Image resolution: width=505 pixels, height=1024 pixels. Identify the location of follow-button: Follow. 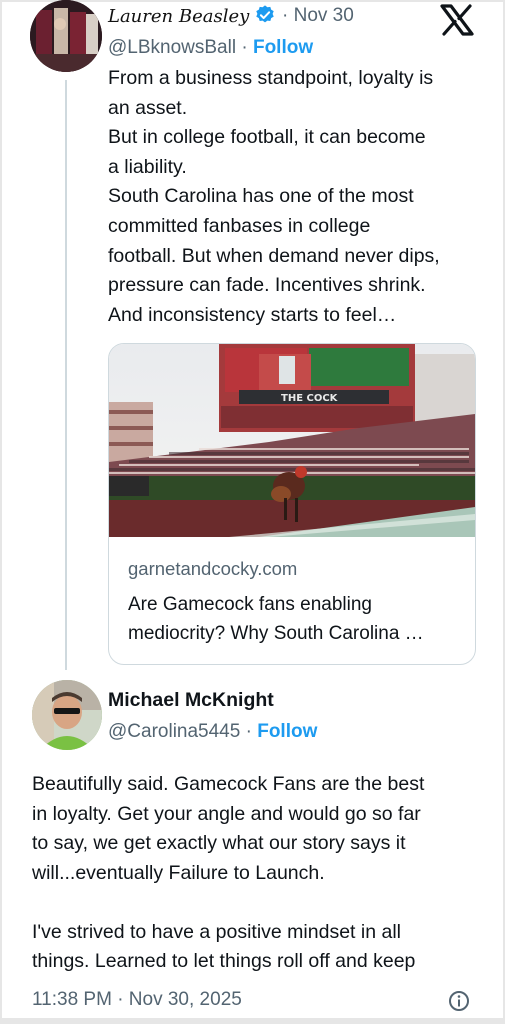
(283, 47).